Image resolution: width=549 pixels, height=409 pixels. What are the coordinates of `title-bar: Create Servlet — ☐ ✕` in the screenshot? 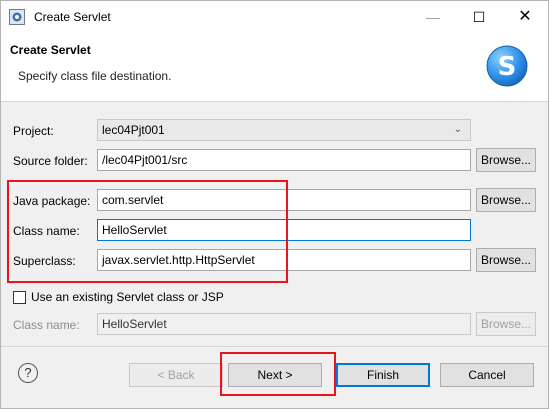 It's located at (274, 17).